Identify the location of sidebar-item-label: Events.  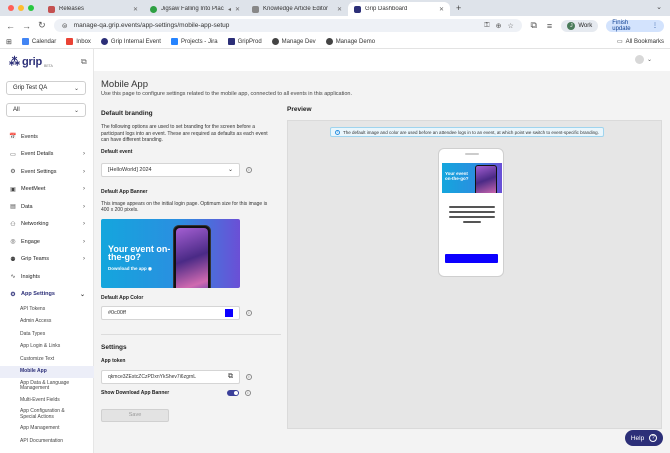
(29, 136).